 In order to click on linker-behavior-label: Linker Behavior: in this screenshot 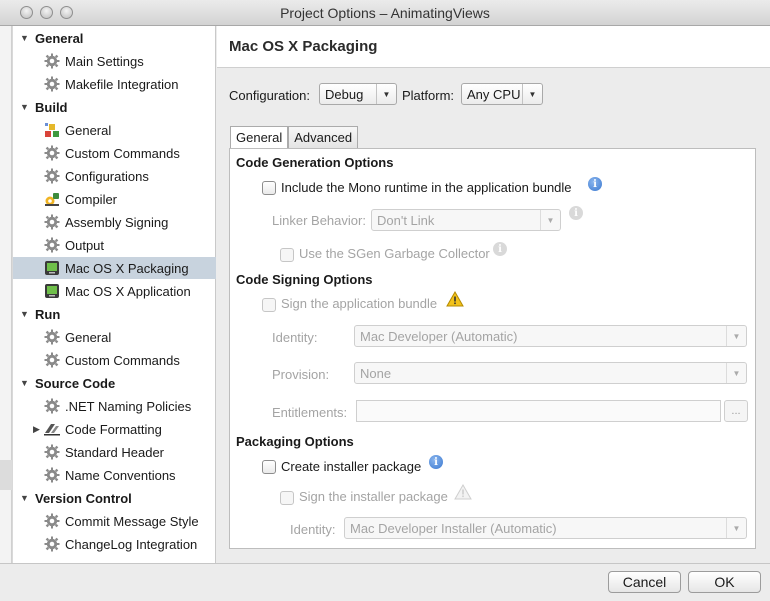, I will do `click(319, 220)`.